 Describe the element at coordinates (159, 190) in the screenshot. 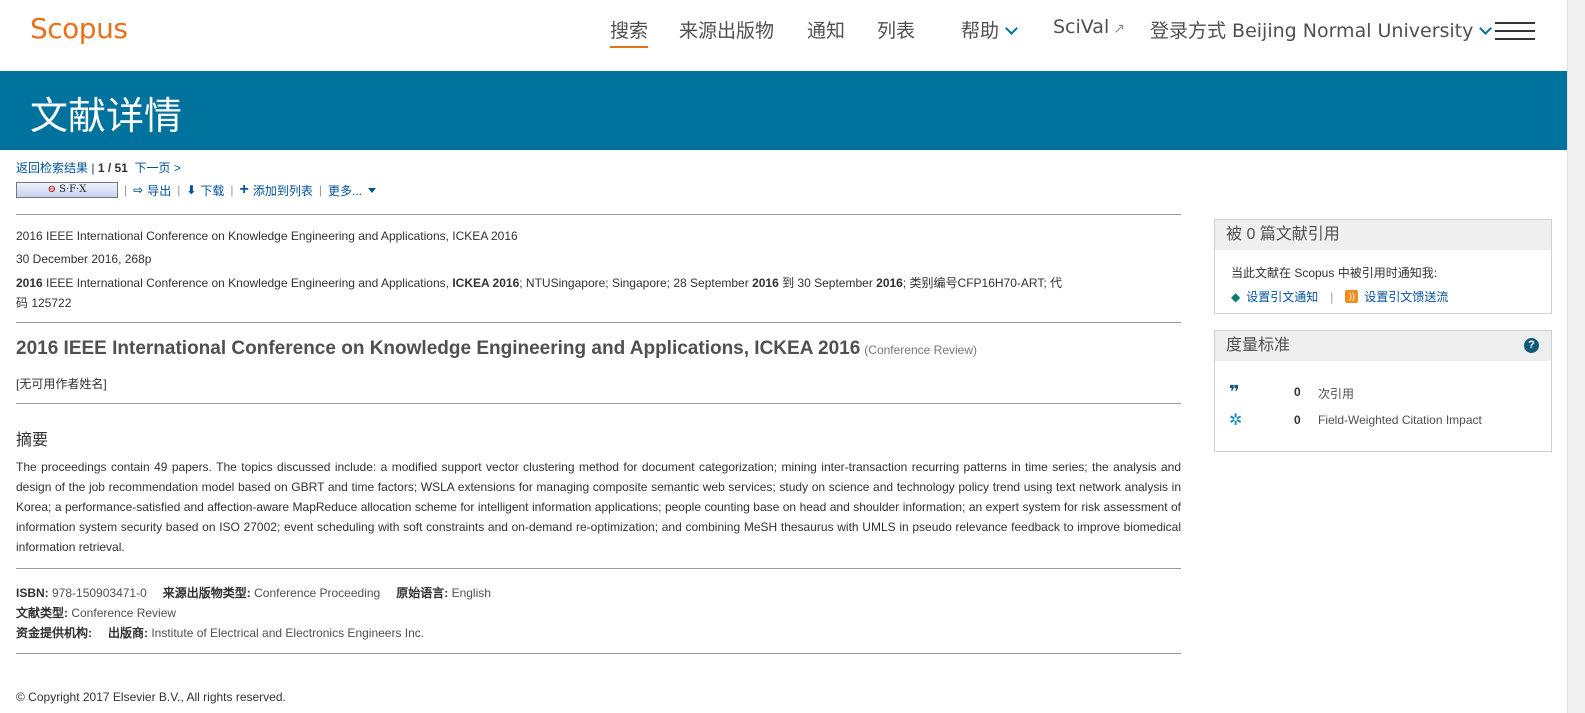

I see `export-label: 导出` at that location.